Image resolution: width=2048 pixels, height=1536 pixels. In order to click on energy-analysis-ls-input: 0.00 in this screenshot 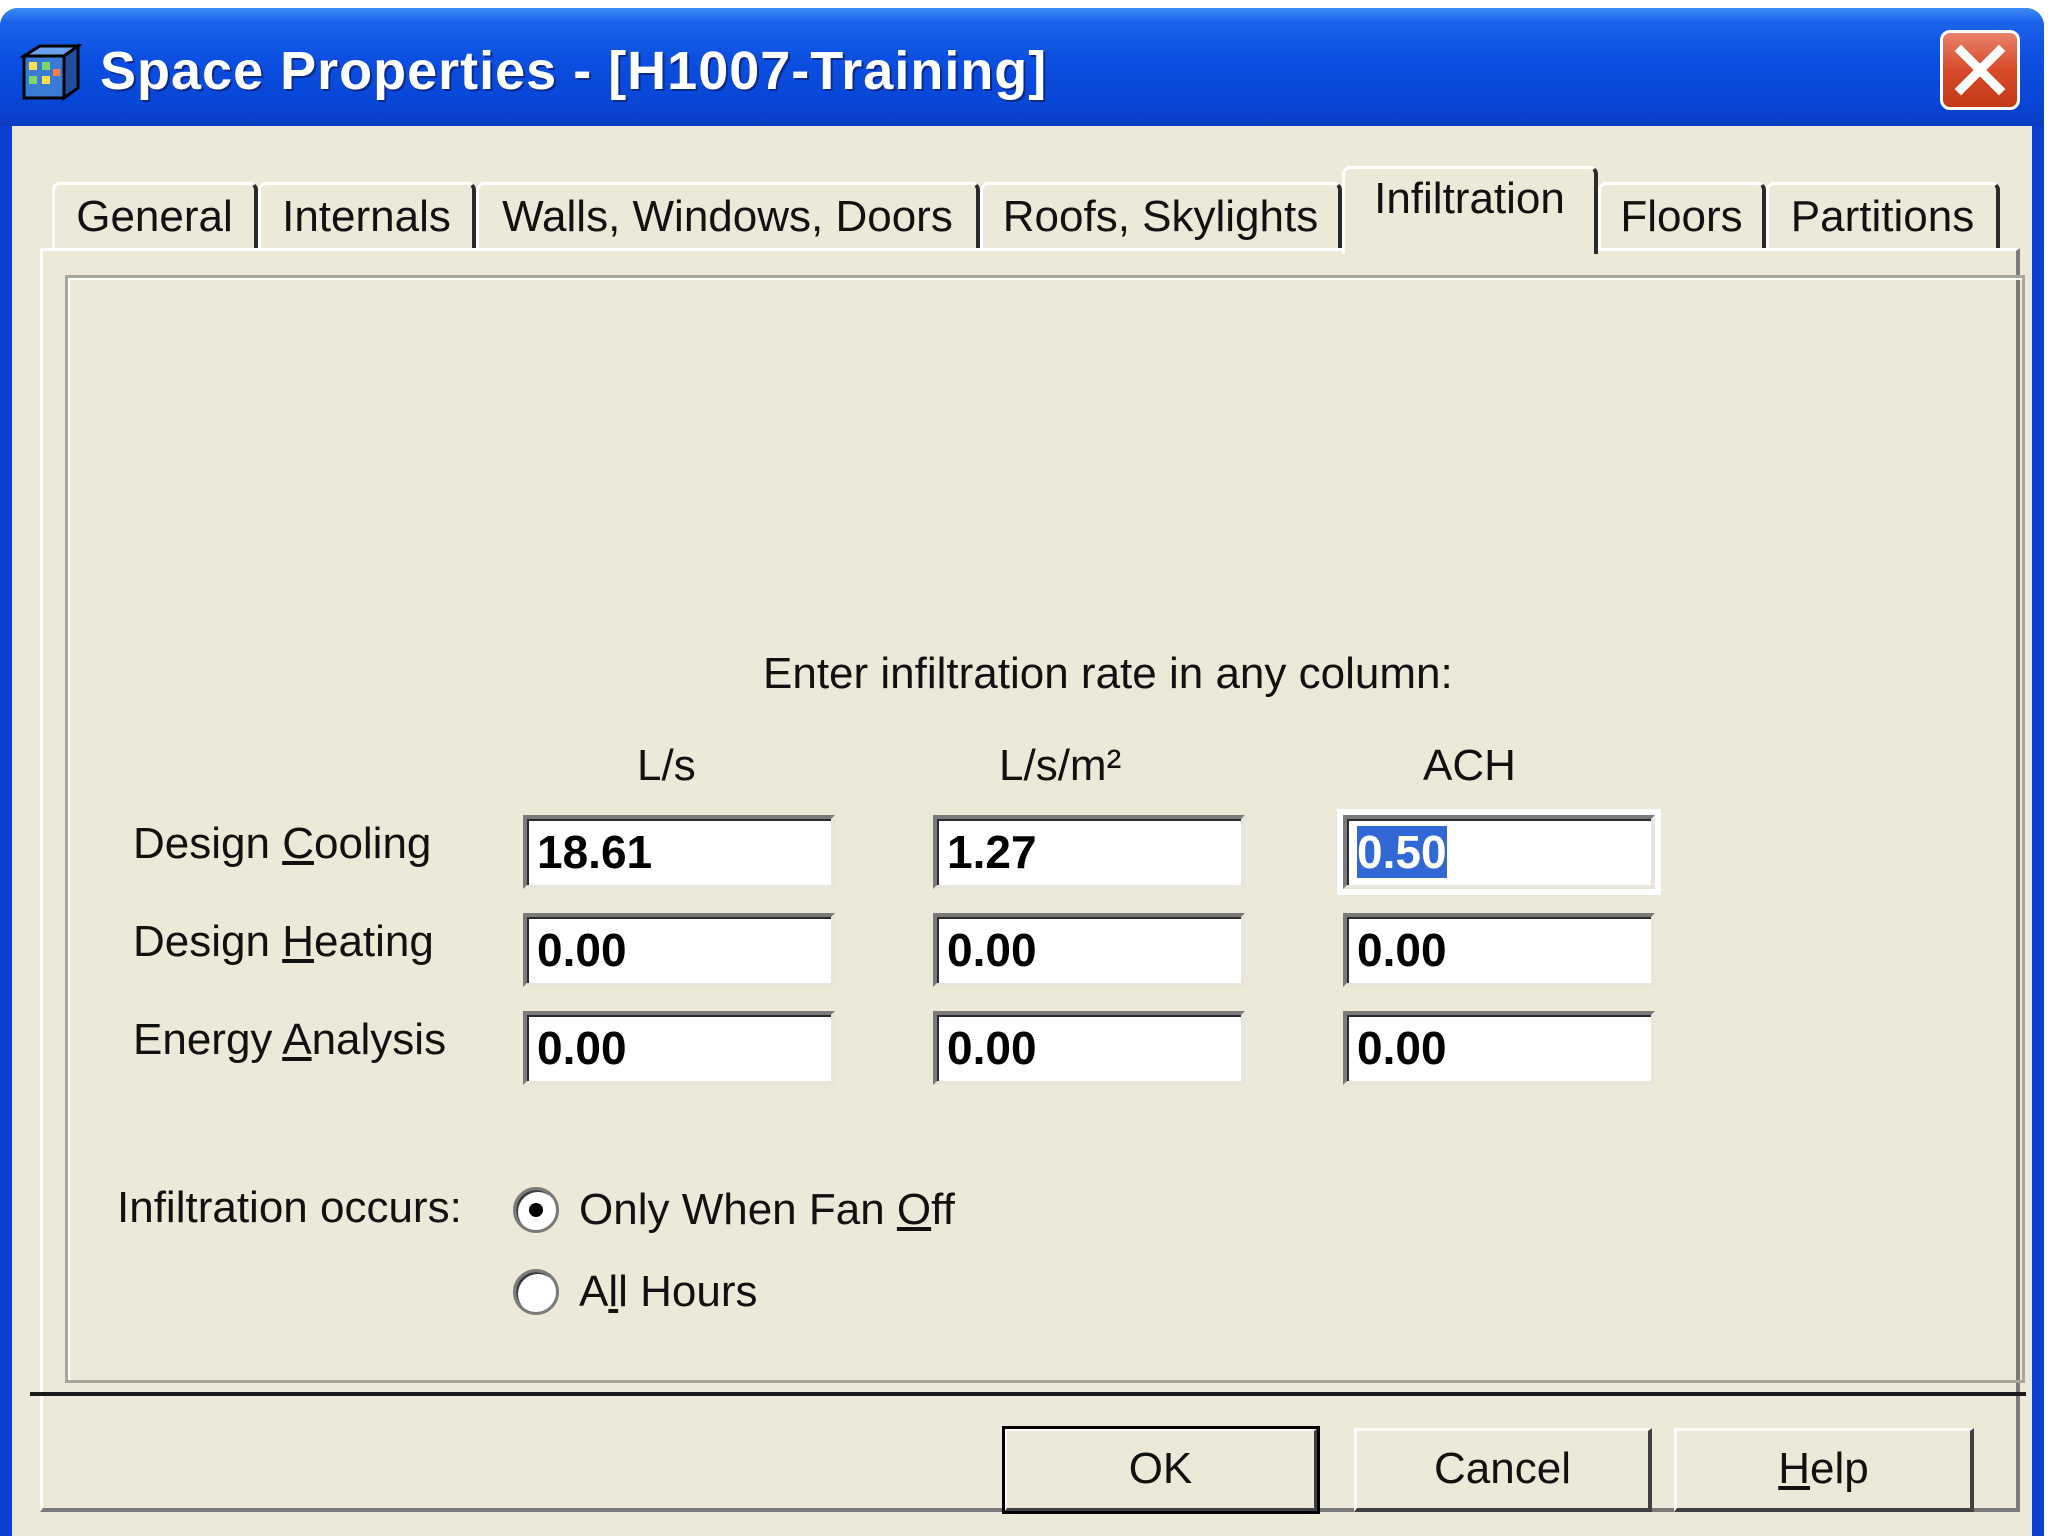, I will do `click(679, 1048)`.